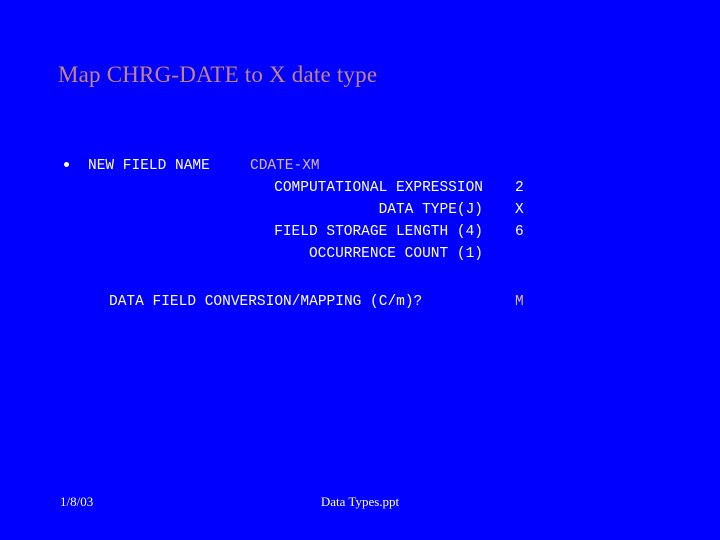 Image resolution: width=720 pixels, height=540 pixels. I want to click on page-title: Map CHRG-DATE to X date type, so click(218, 74).